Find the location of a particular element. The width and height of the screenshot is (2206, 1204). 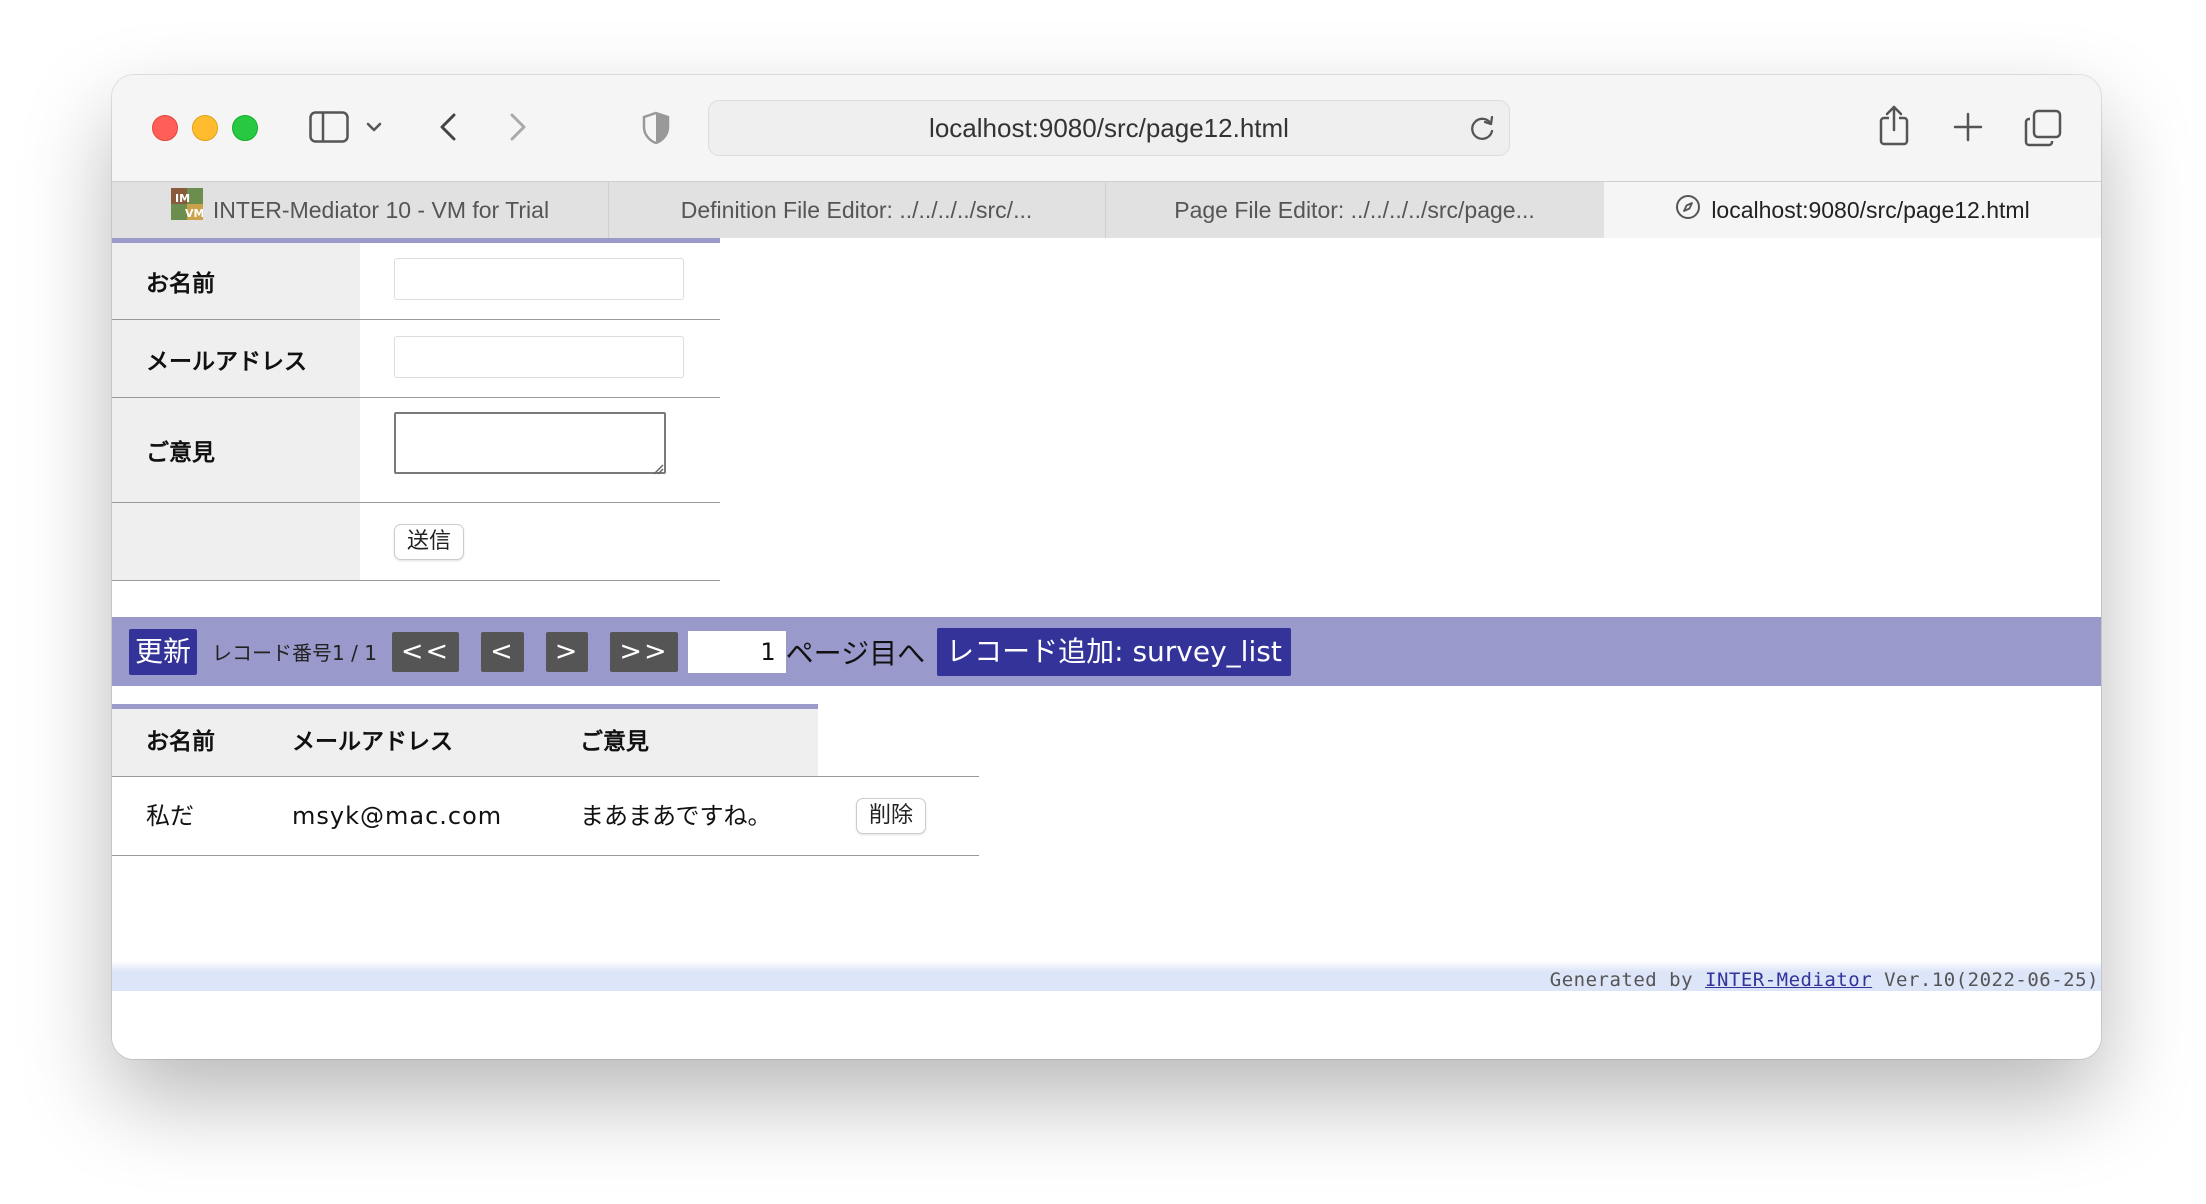

form-row-email: メールアドレス is located at coordinates (416, 359).